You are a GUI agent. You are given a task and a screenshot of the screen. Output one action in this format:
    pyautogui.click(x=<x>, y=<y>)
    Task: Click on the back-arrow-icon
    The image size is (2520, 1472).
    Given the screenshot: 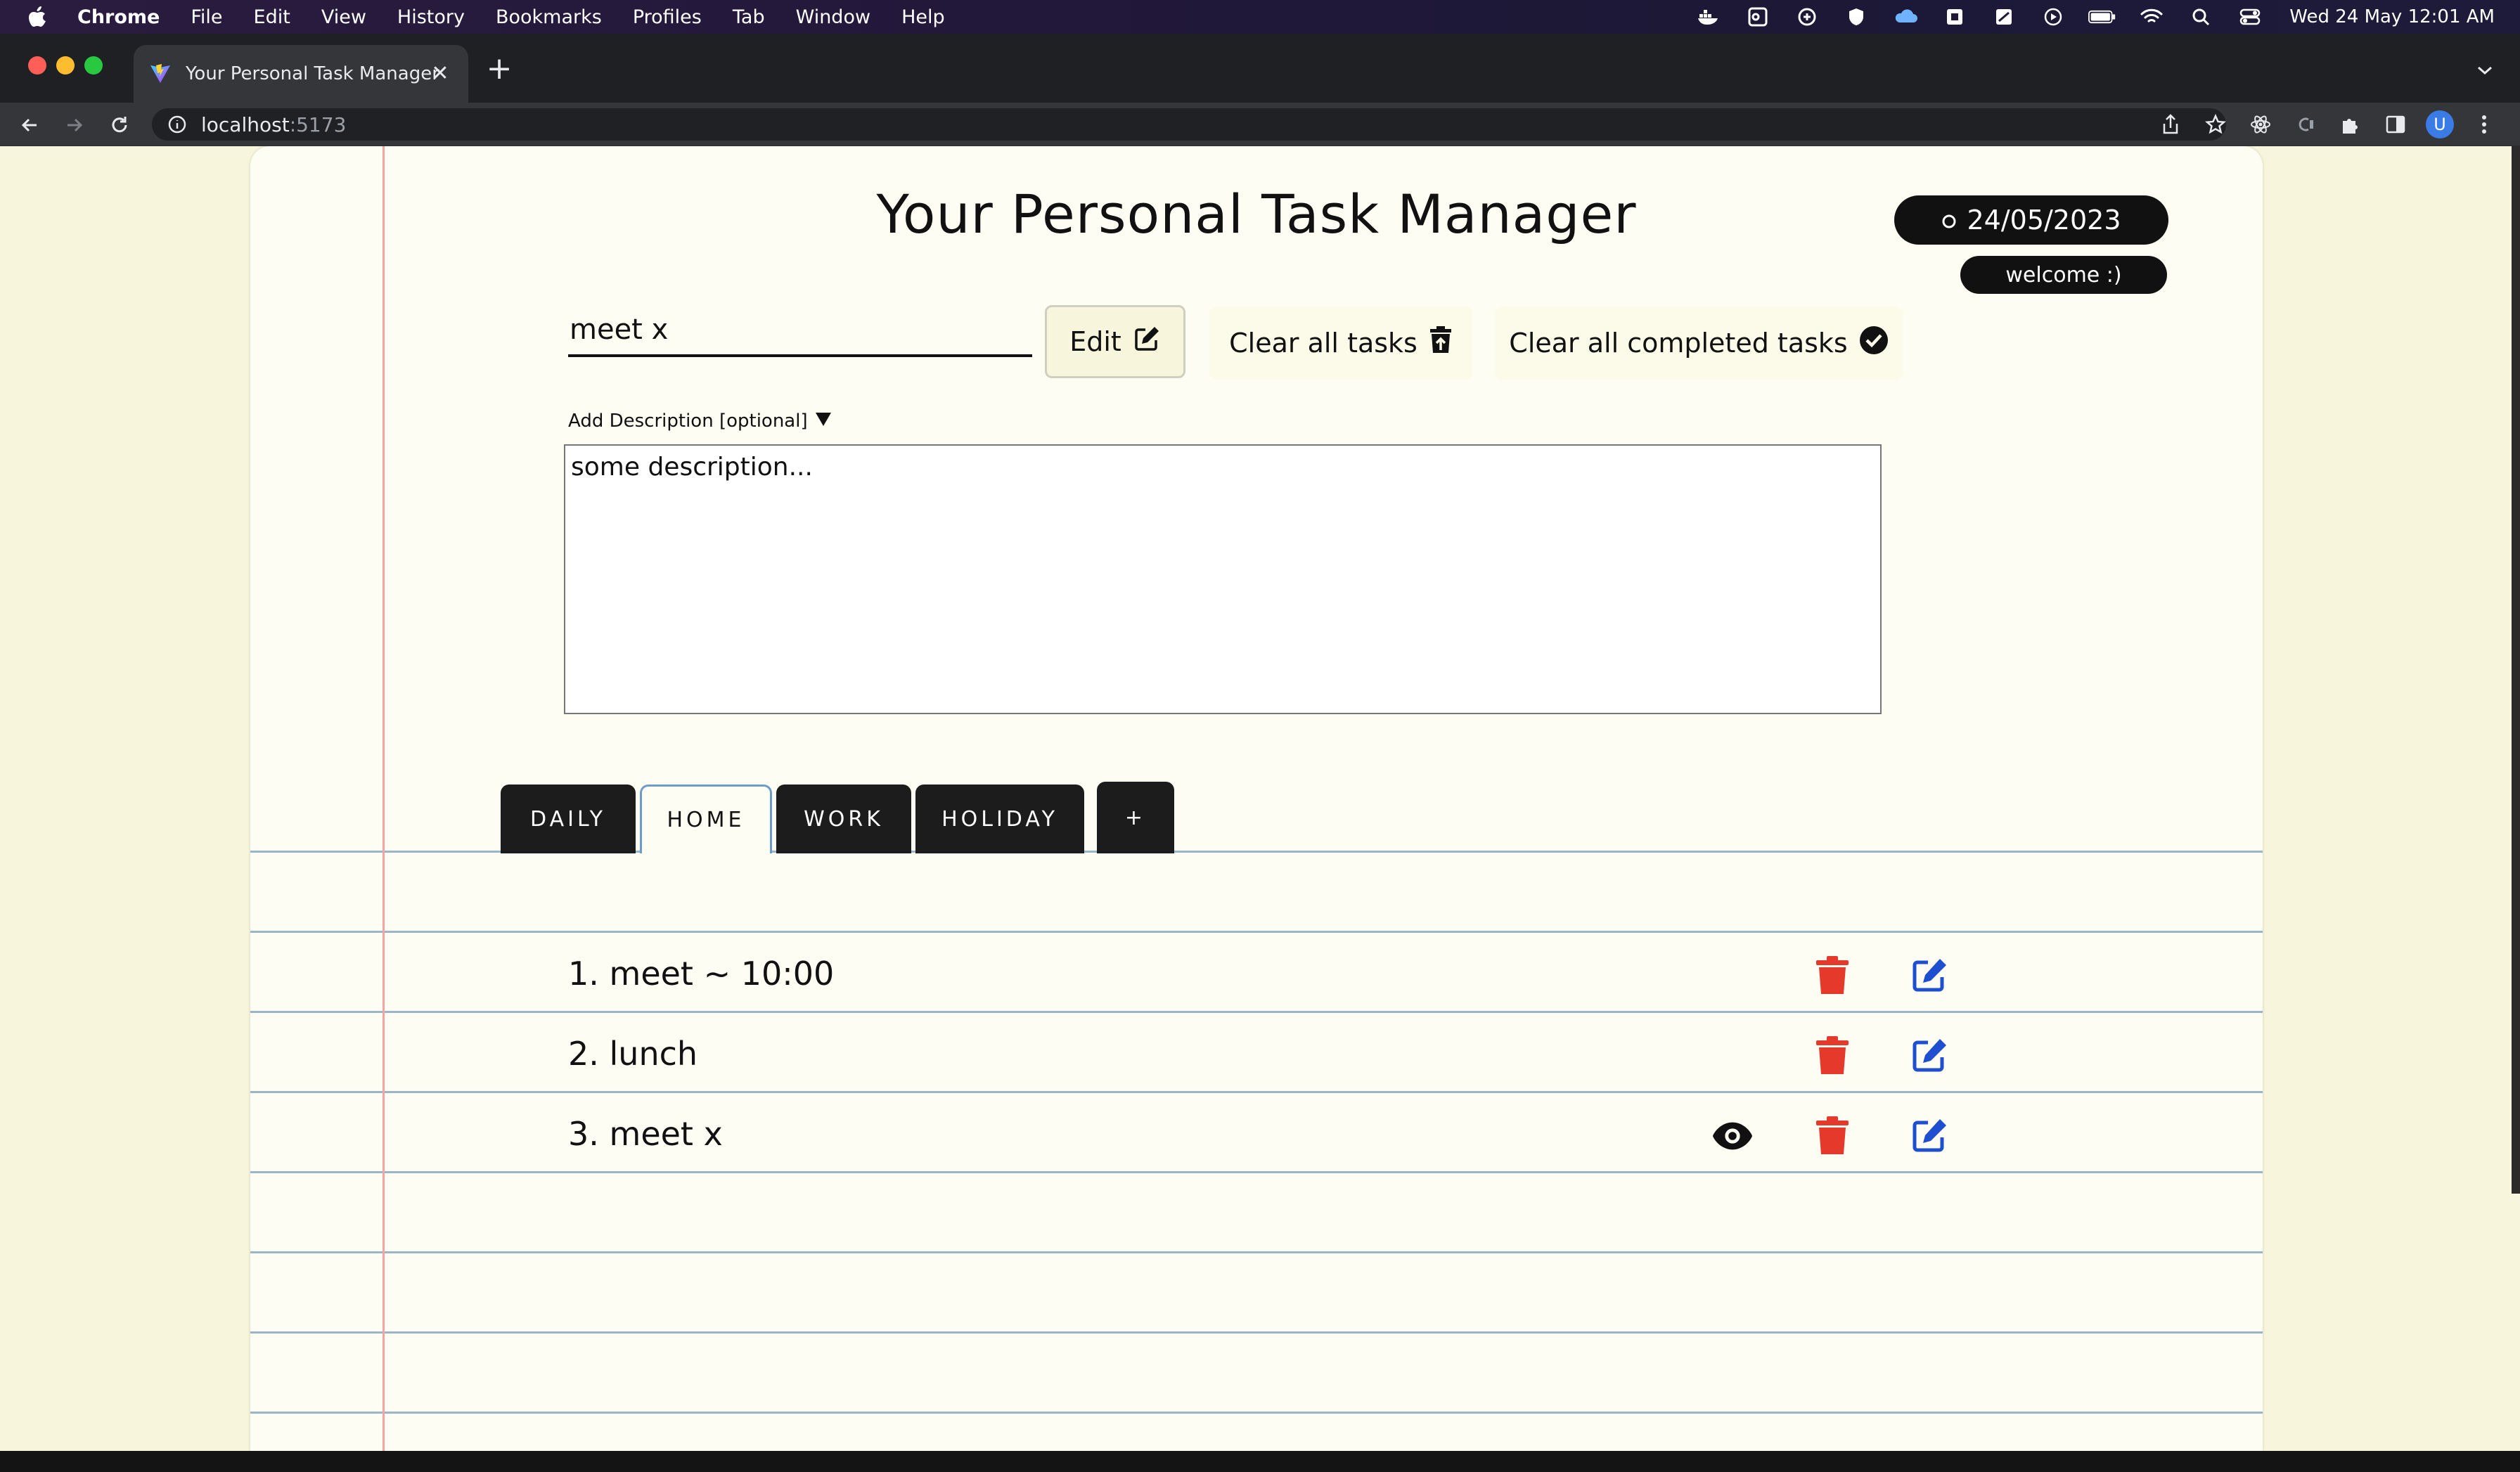 What is the action you would take?
    pyautogui.click(x=29, y=125)
    